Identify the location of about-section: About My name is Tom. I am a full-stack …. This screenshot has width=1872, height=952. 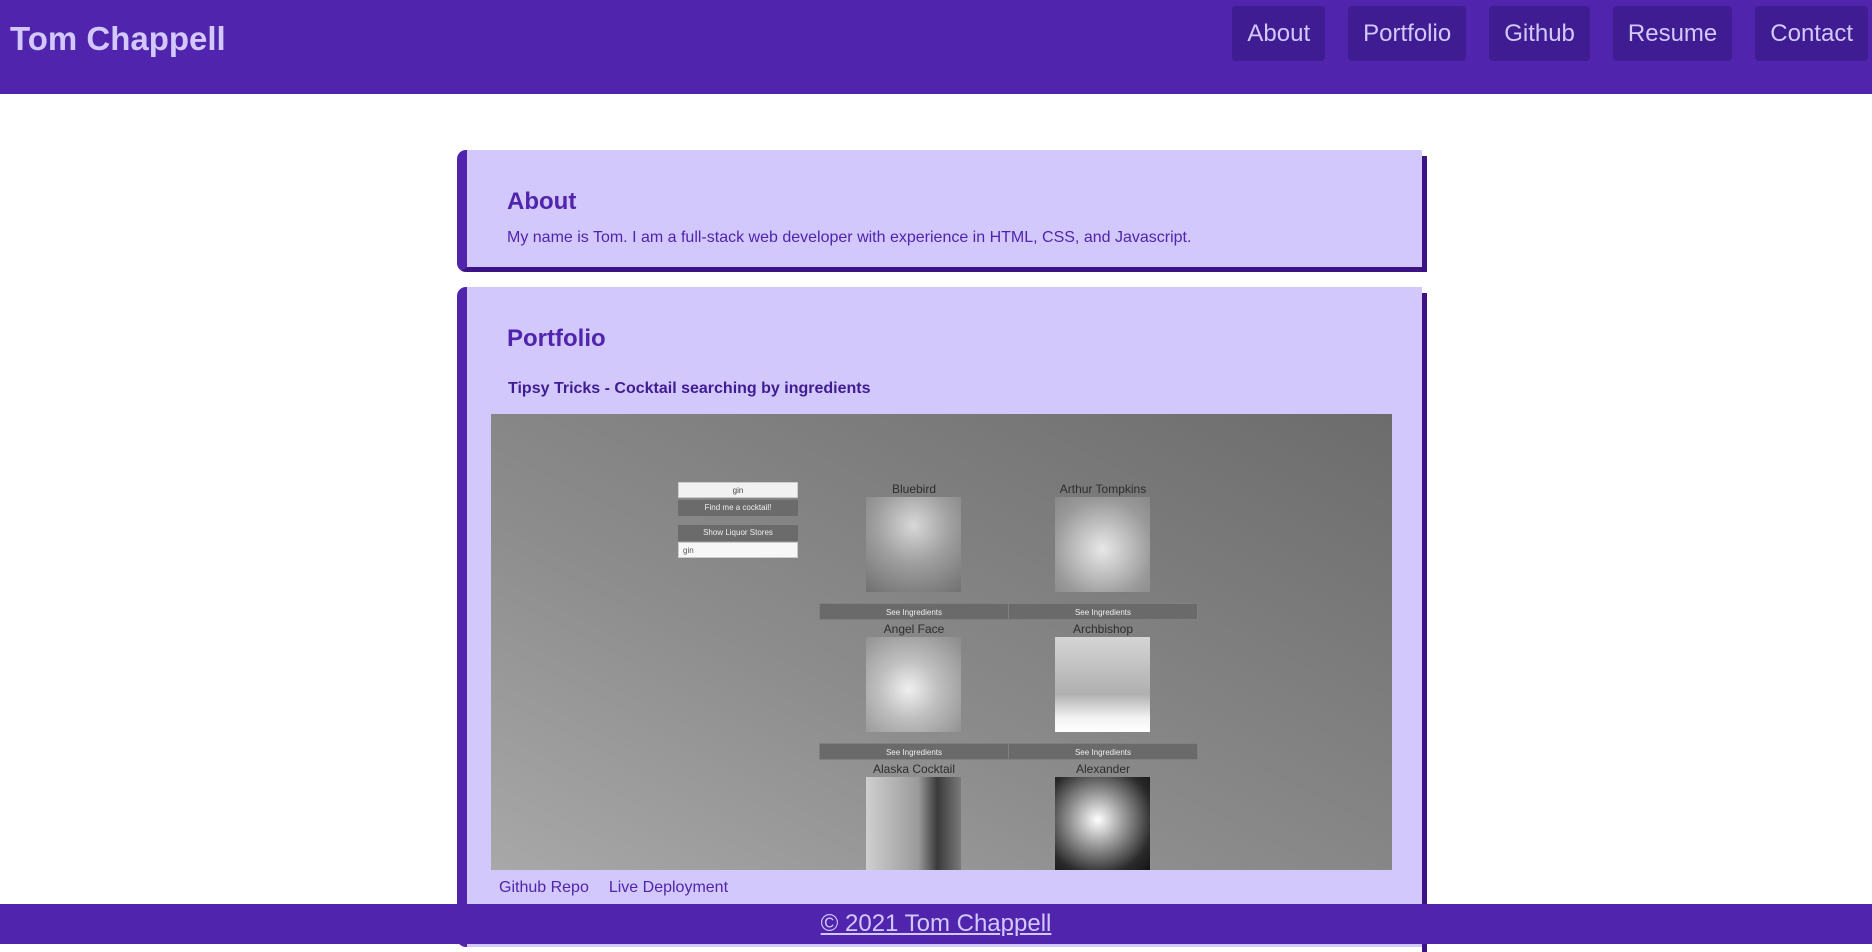
(942, 211).